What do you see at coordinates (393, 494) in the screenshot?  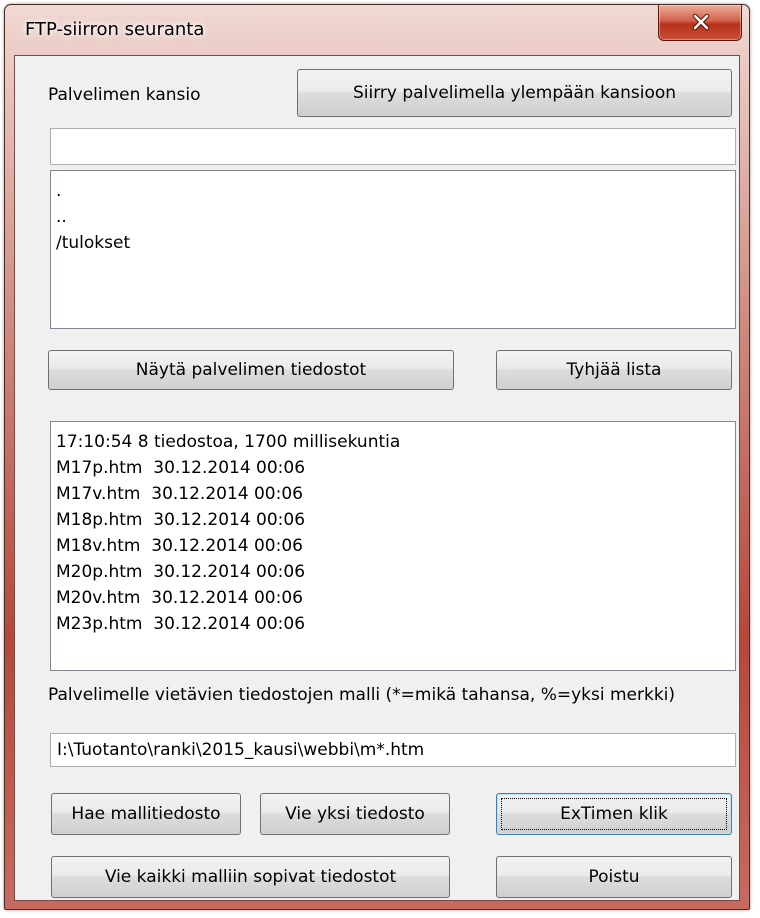 I see `log-list-item: M17v.htm 30.12.2014 00:06` at bounding box center [393, 494].